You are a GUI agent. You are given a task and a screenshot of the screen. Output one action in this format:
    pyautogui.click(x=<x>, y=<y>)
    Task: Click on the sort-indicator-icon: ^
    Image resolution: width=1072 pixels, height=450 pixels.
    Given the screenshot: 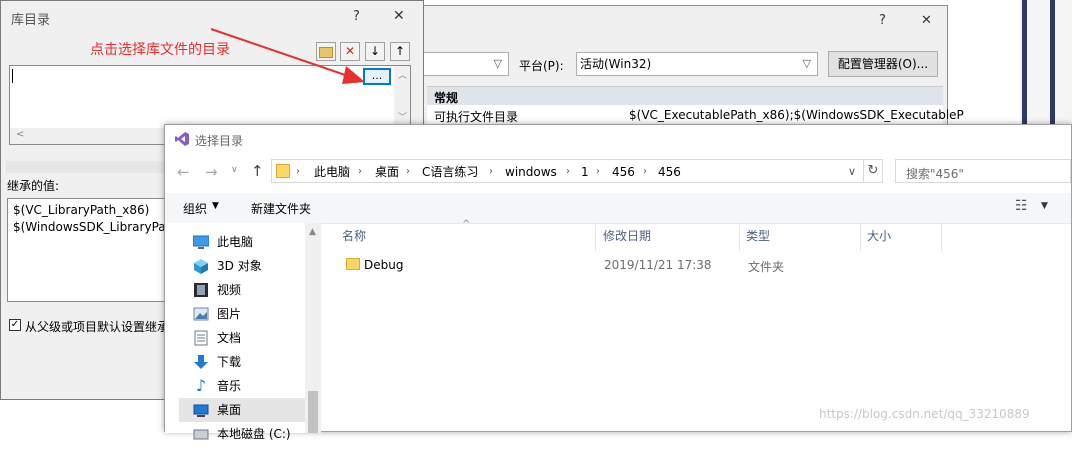 What is the action you would take?
    pyautogui.click(x=466, y=224)
    